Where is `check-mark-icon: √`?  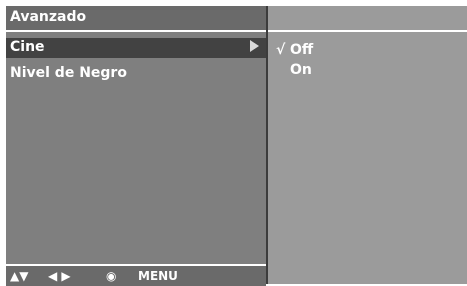 check-mark-icon: √ is located at coordinates (281, 50).